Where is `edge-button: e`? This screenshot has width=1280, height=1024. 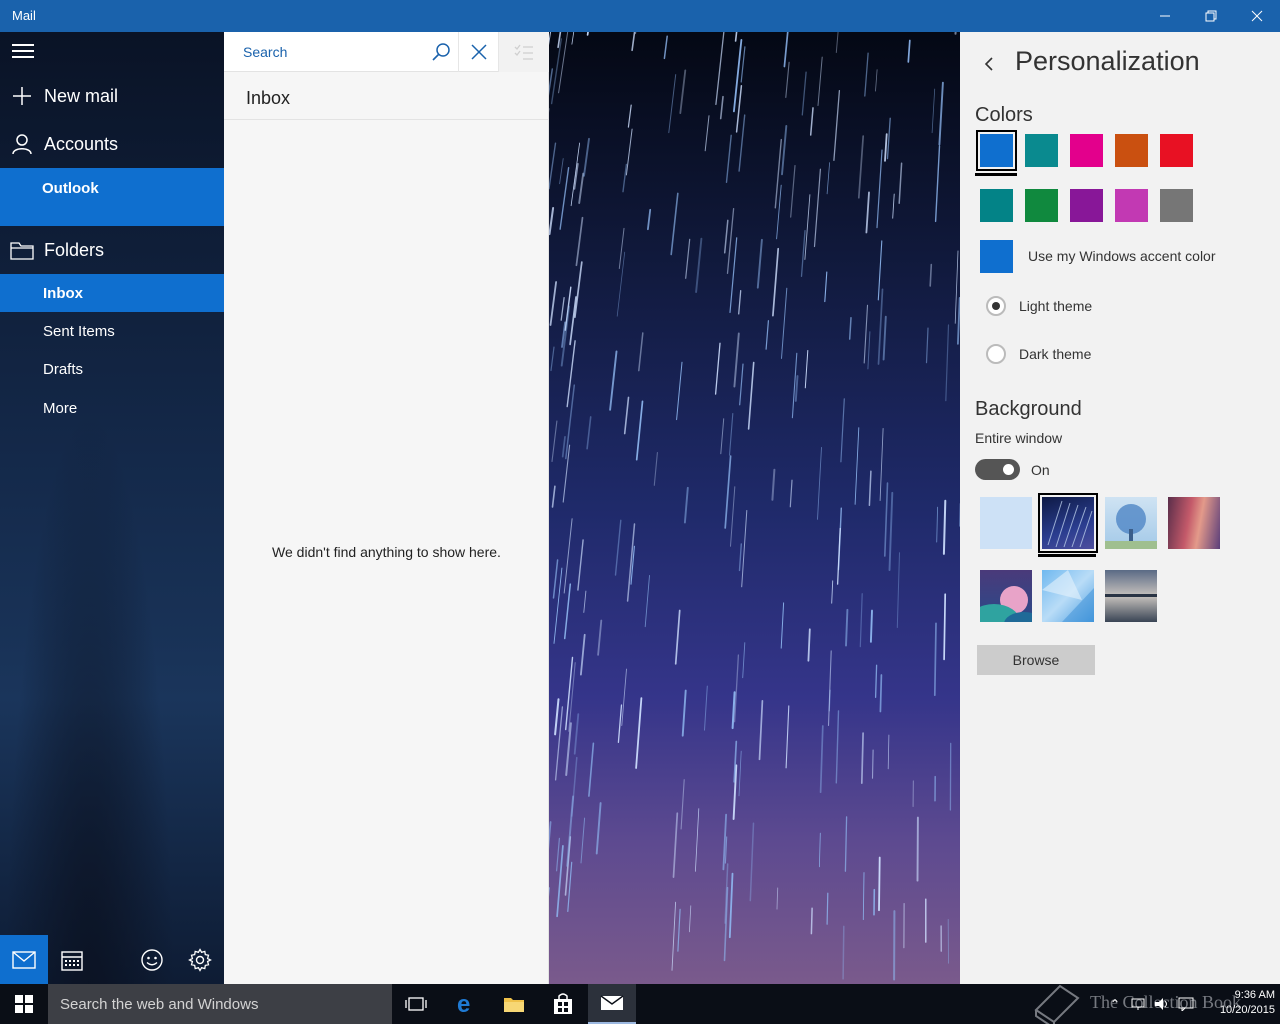
edge-button: e is located at coordinates (466, 1004).